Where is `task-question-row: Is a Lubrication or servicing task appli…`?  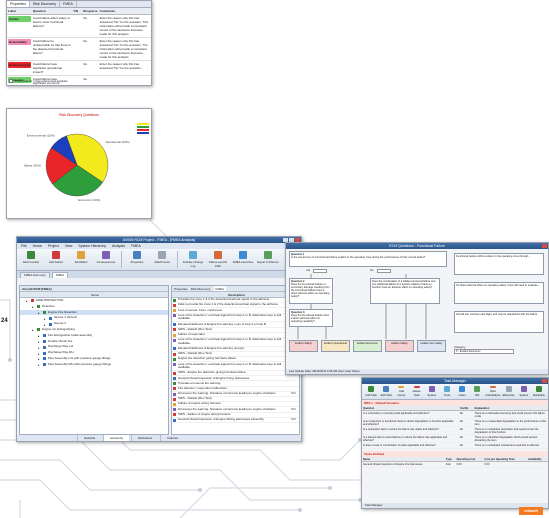 task-question-row: Is a Lubrication or servicing task appli… is located at coordinates (455, 414).